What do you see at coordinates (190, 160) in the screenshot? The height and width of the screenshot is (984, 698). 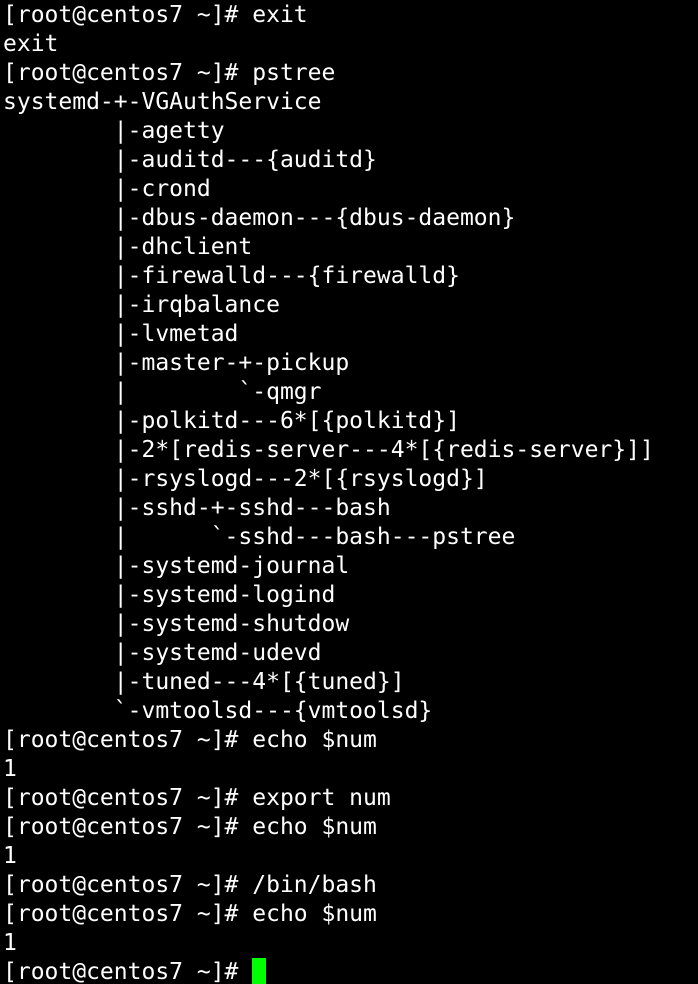 I see `terminal-line: |-auditd---{auditd}` at bounding box center [190, 160].